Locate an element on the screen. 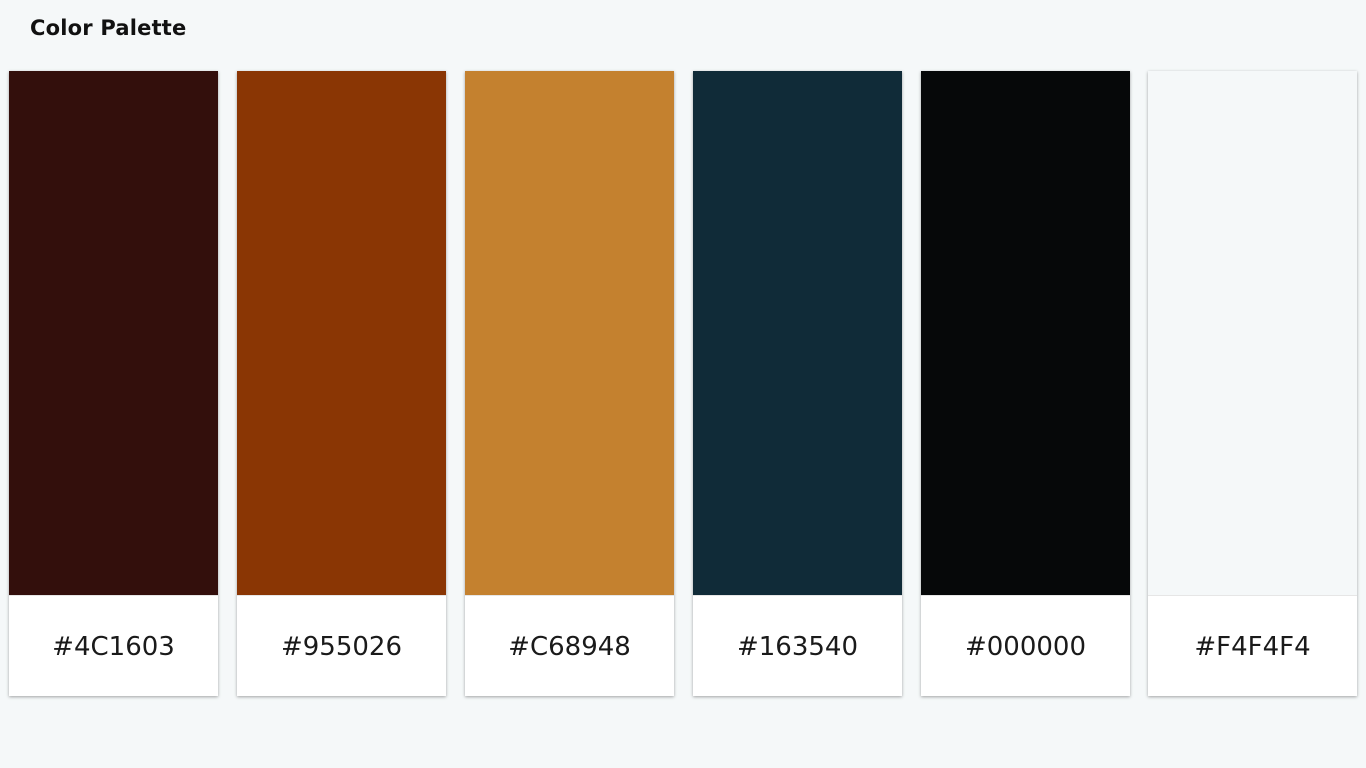  color-card: #F4F4F4 is located at coordinates (1252, 383).